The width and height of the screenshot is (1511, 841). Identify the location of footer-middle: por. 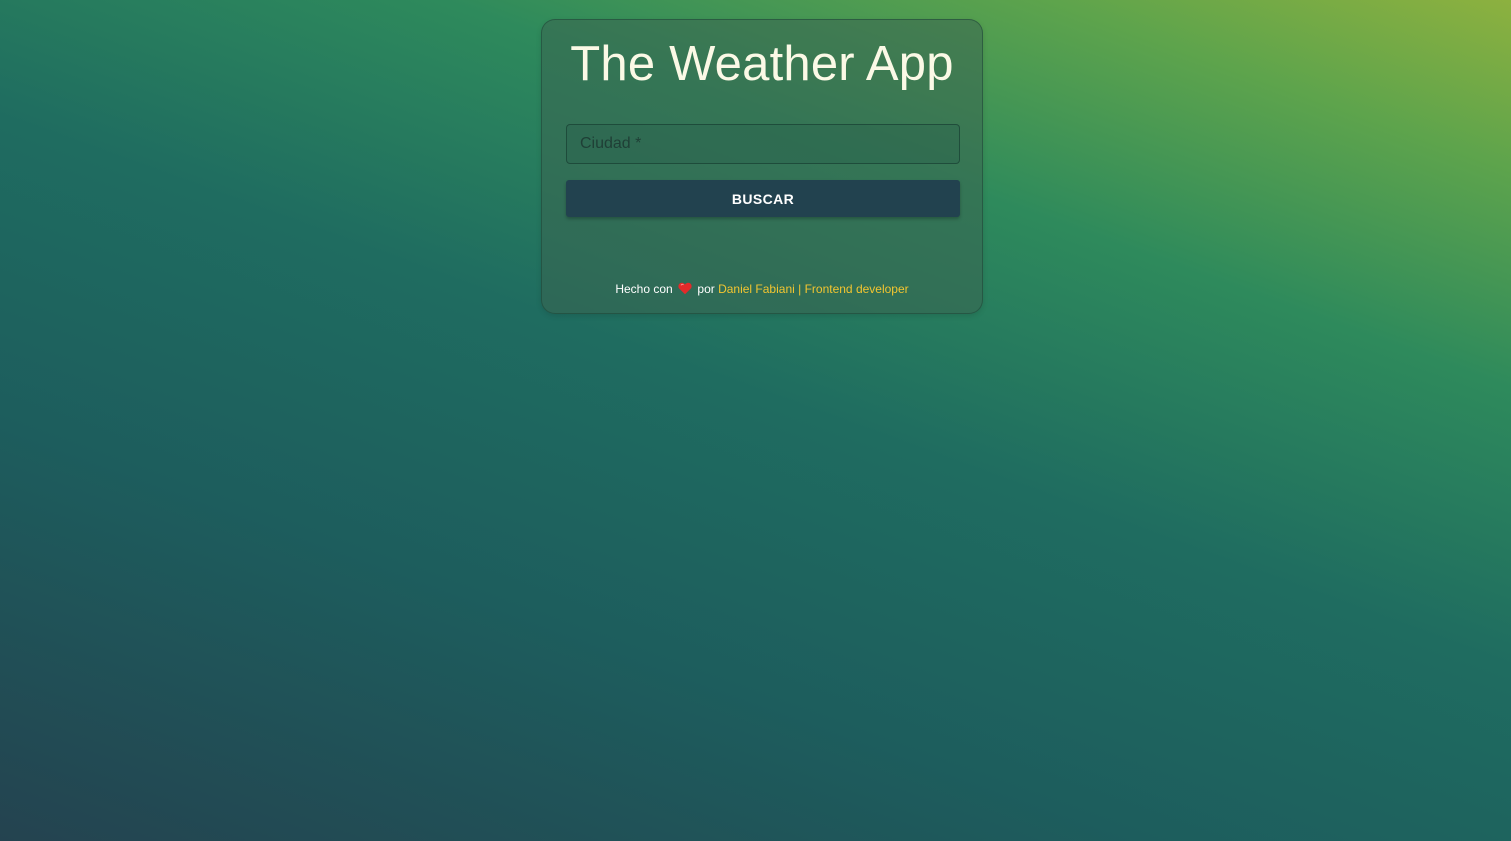
(706, 289).